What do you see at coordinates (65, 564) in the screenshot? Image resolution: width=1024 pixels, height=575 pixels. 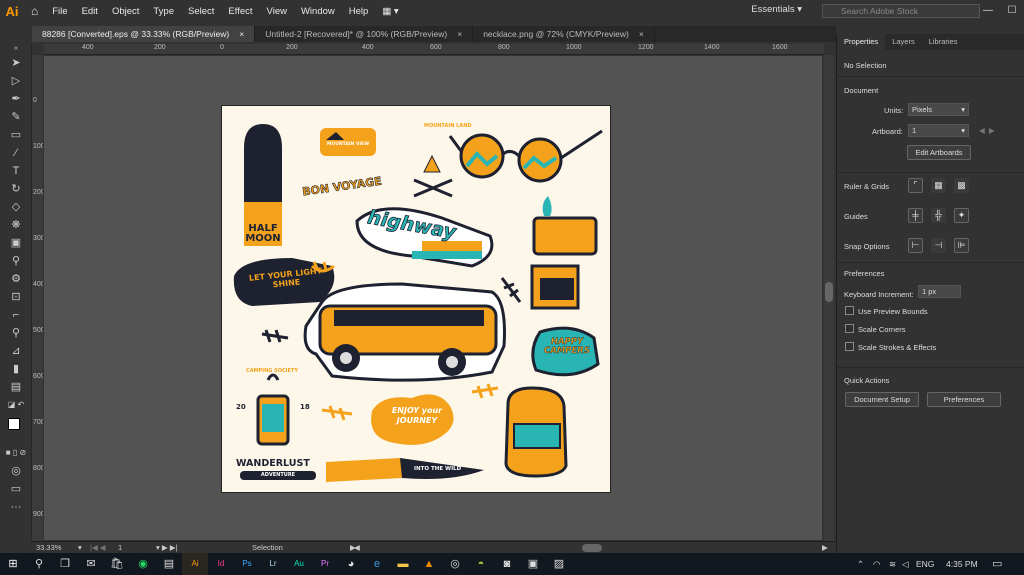 I see `task-view-icon: ❐` at bounding box center [65, 564].